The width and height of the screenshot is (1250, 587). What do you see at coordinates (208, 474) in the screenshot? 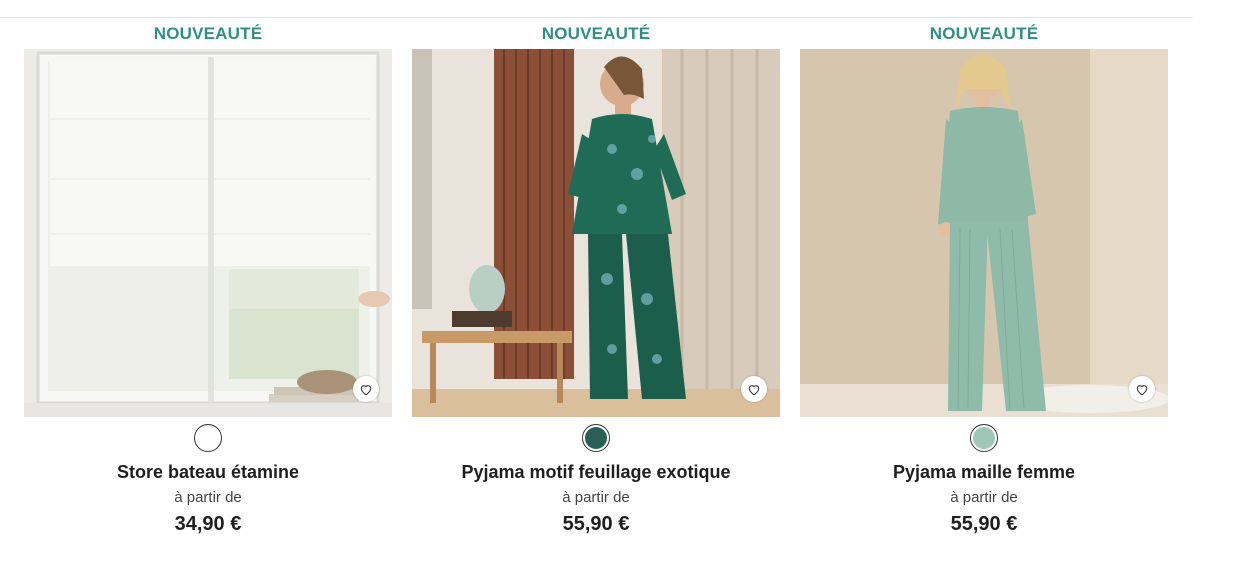
I see `product-name: Store bateau étamine` at bounding box center [208, 474].